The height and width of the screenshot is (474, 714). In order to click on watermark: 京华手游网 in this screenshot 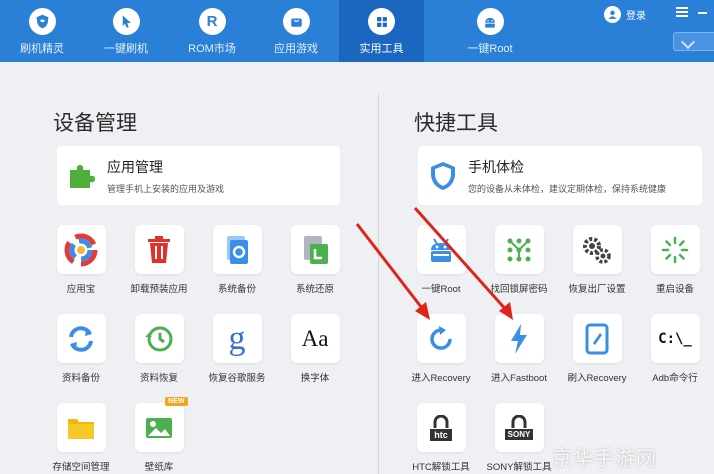, I will do `click(604, 458)`.